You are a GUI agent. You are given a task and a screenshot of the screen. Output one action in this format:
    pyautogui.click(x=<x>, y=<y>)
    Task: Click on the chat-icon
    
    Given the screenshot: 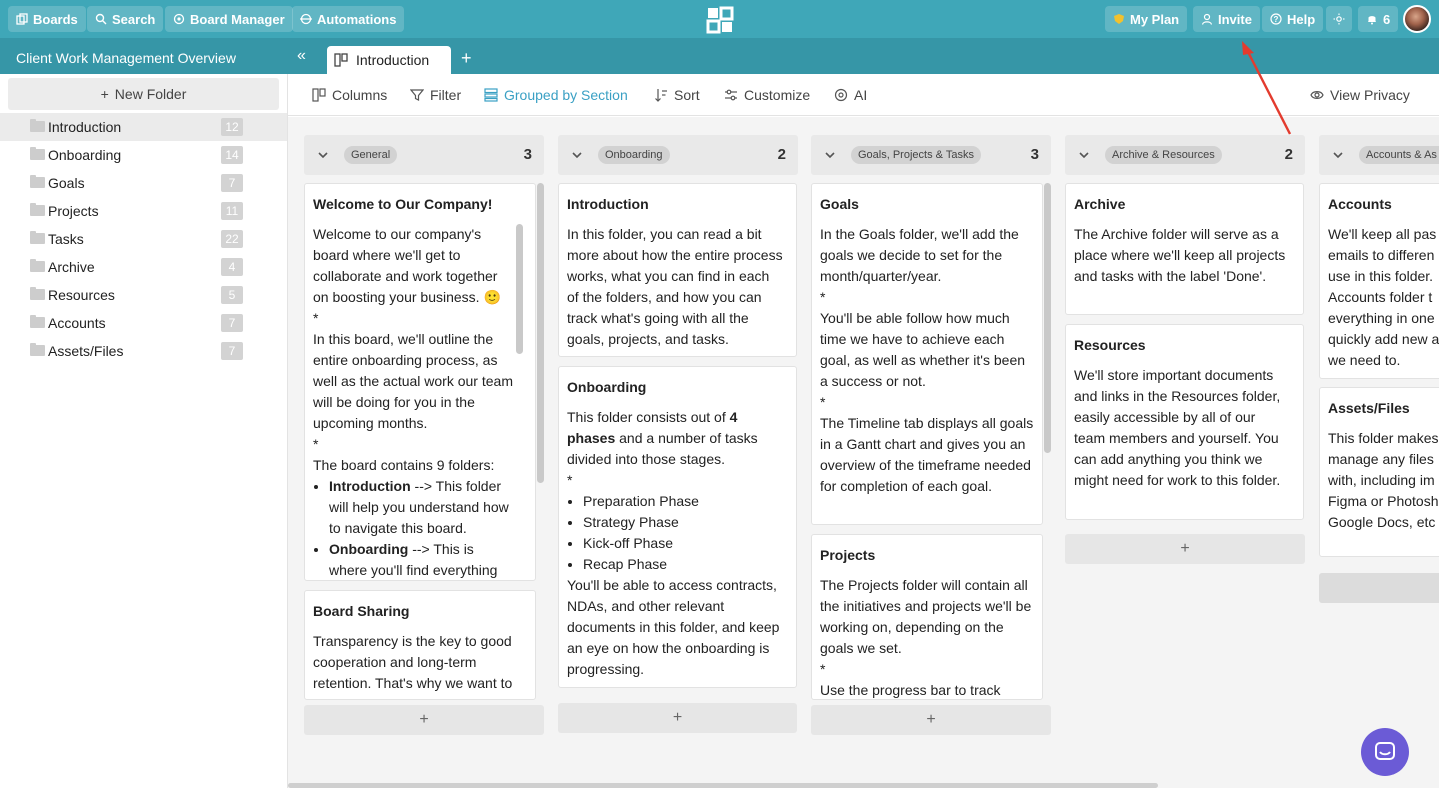 What is the action you would take?
    pyautogui.click(x=1385, y=751)
    